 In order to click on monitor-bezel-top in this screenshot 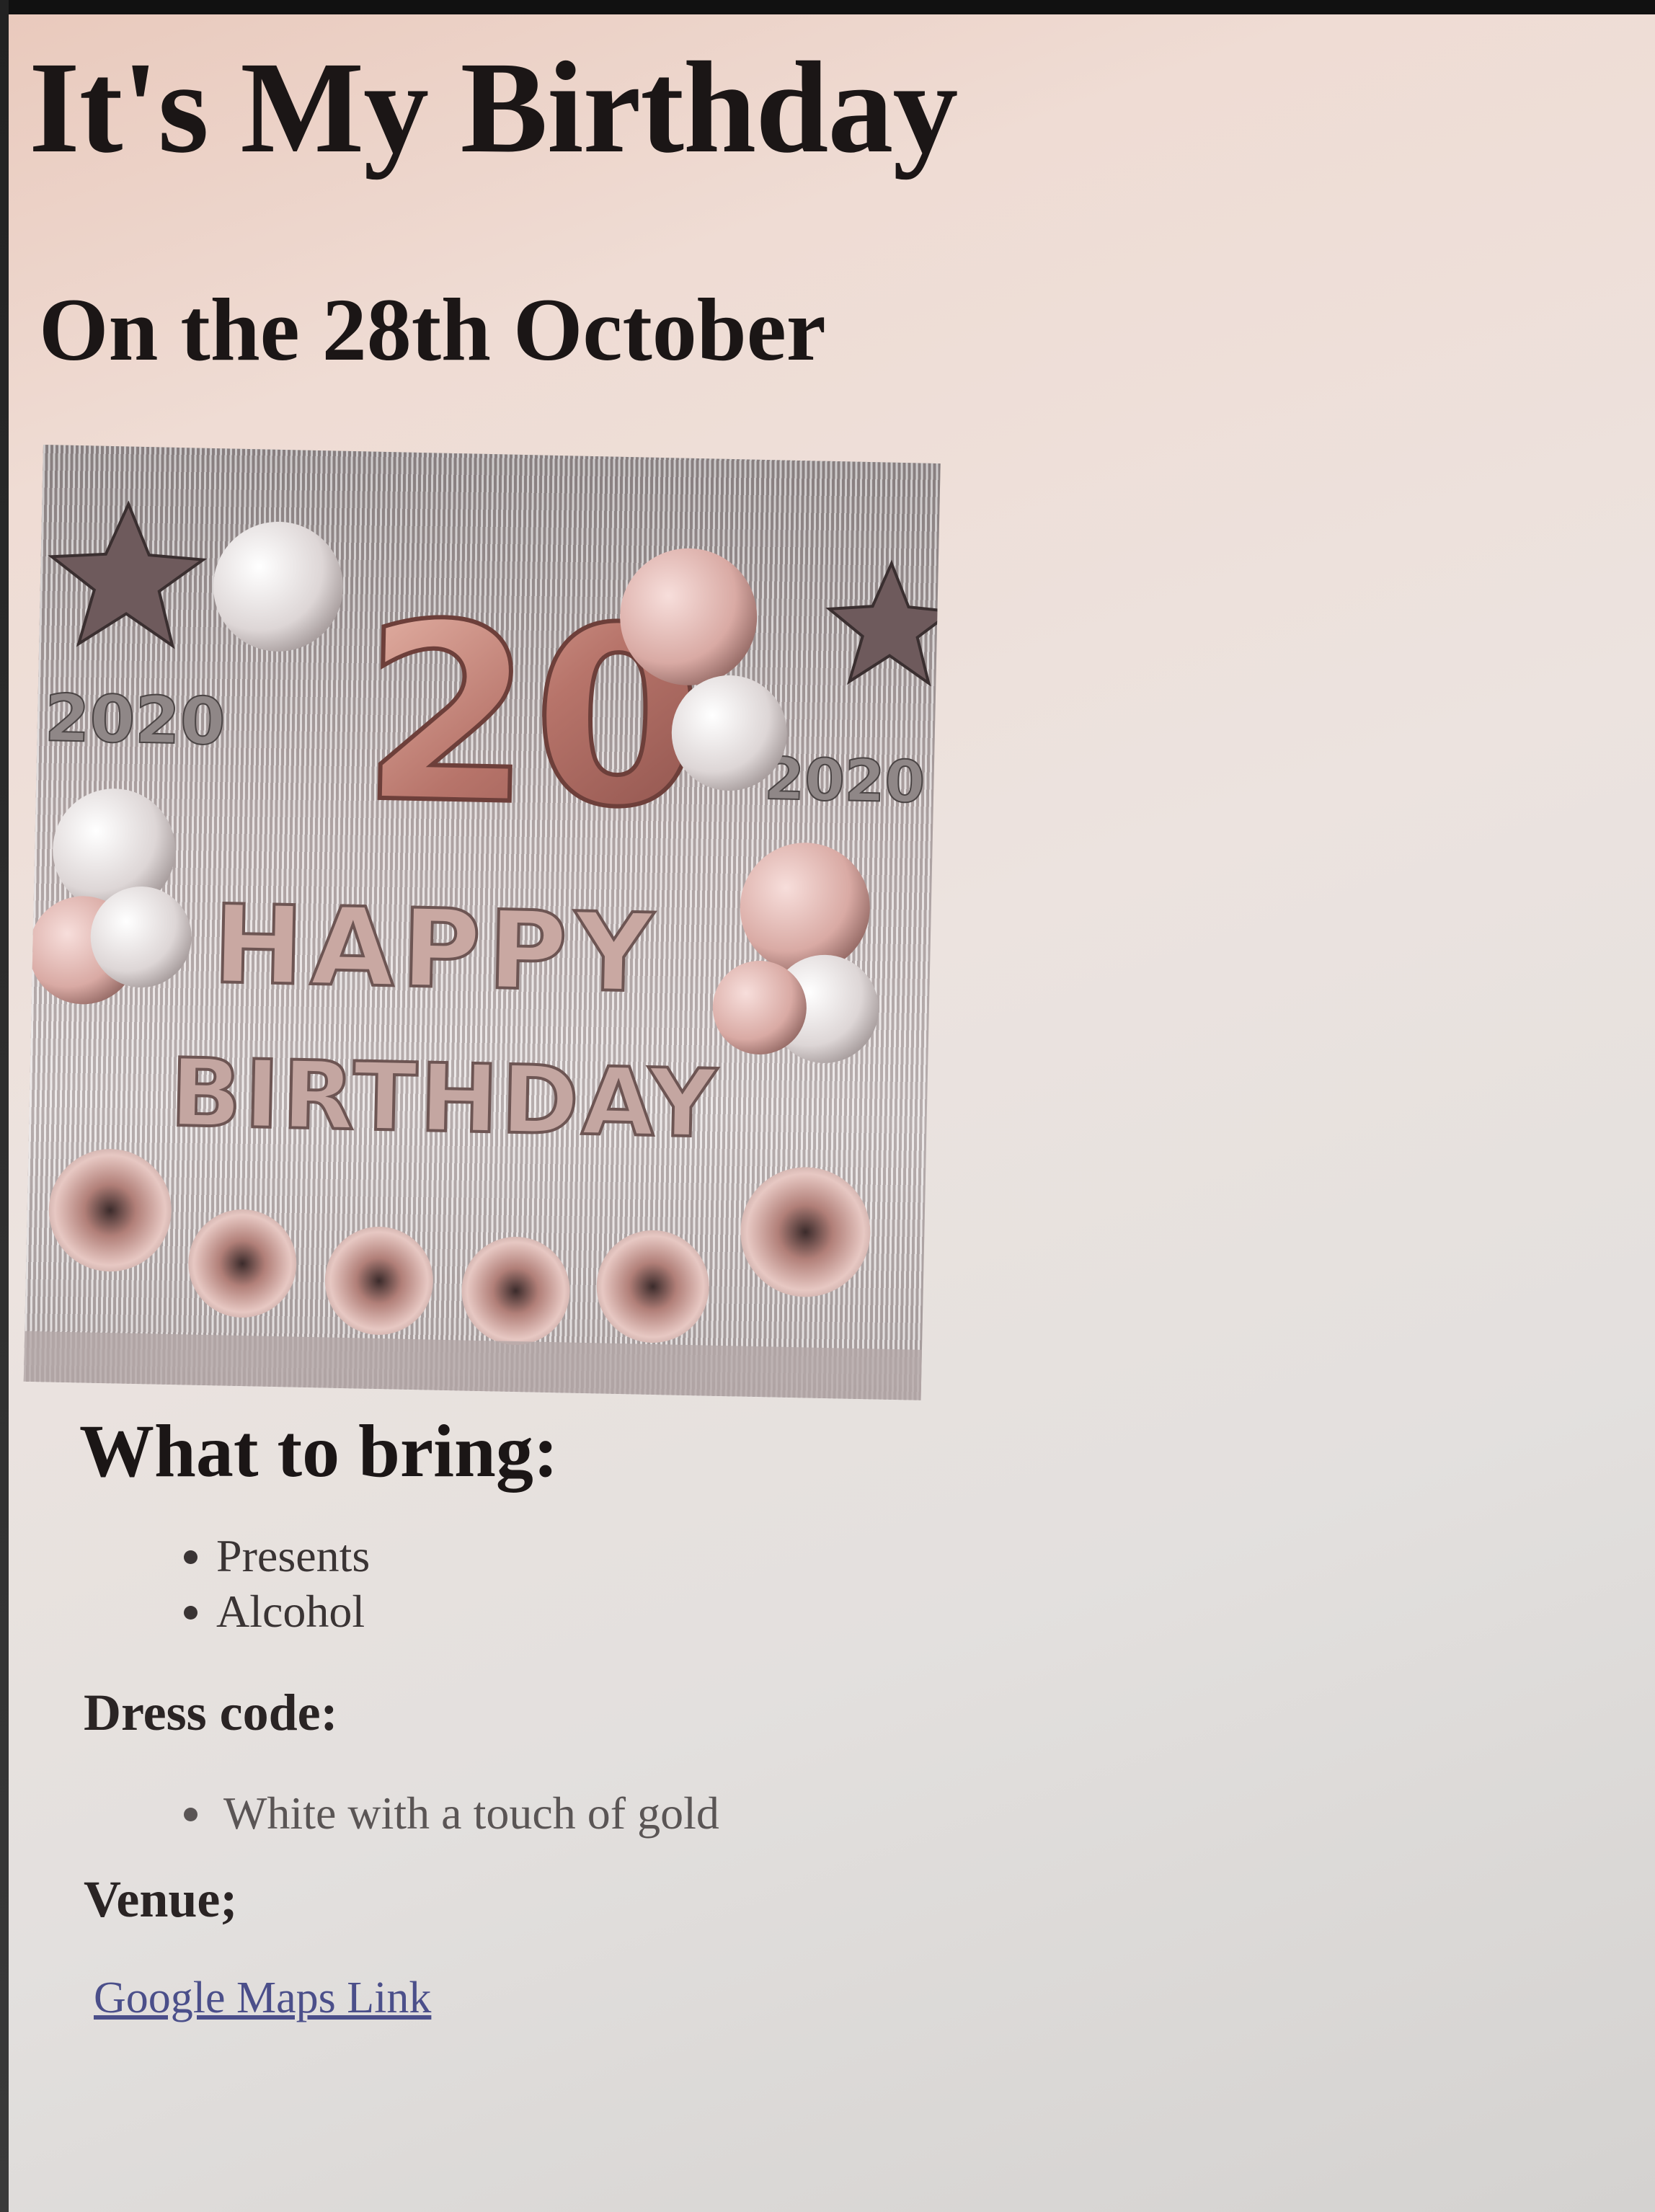, I will do `click(827, 7)`.